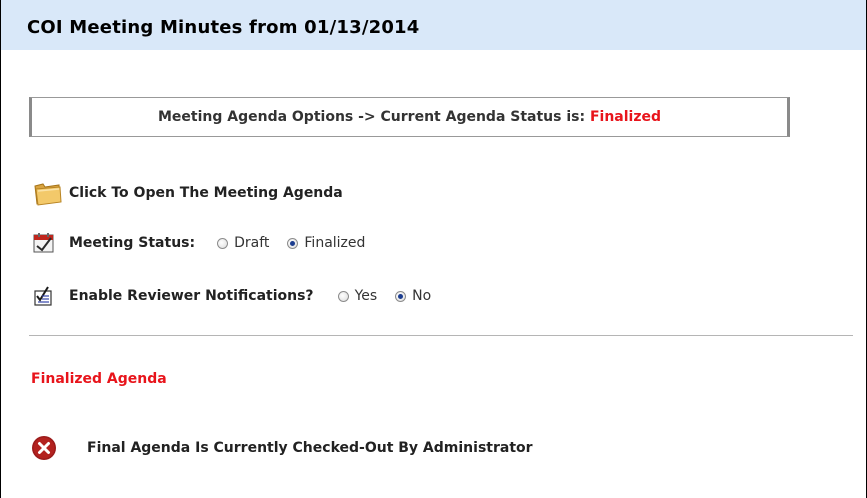 The height and width of the screenshot is (498, 867). What do you see at coordinates (223, 27) in the screenshot?
I see `page-title: COI Meeting Minutes from 01/13/2014` at bounding box center [223, 27].